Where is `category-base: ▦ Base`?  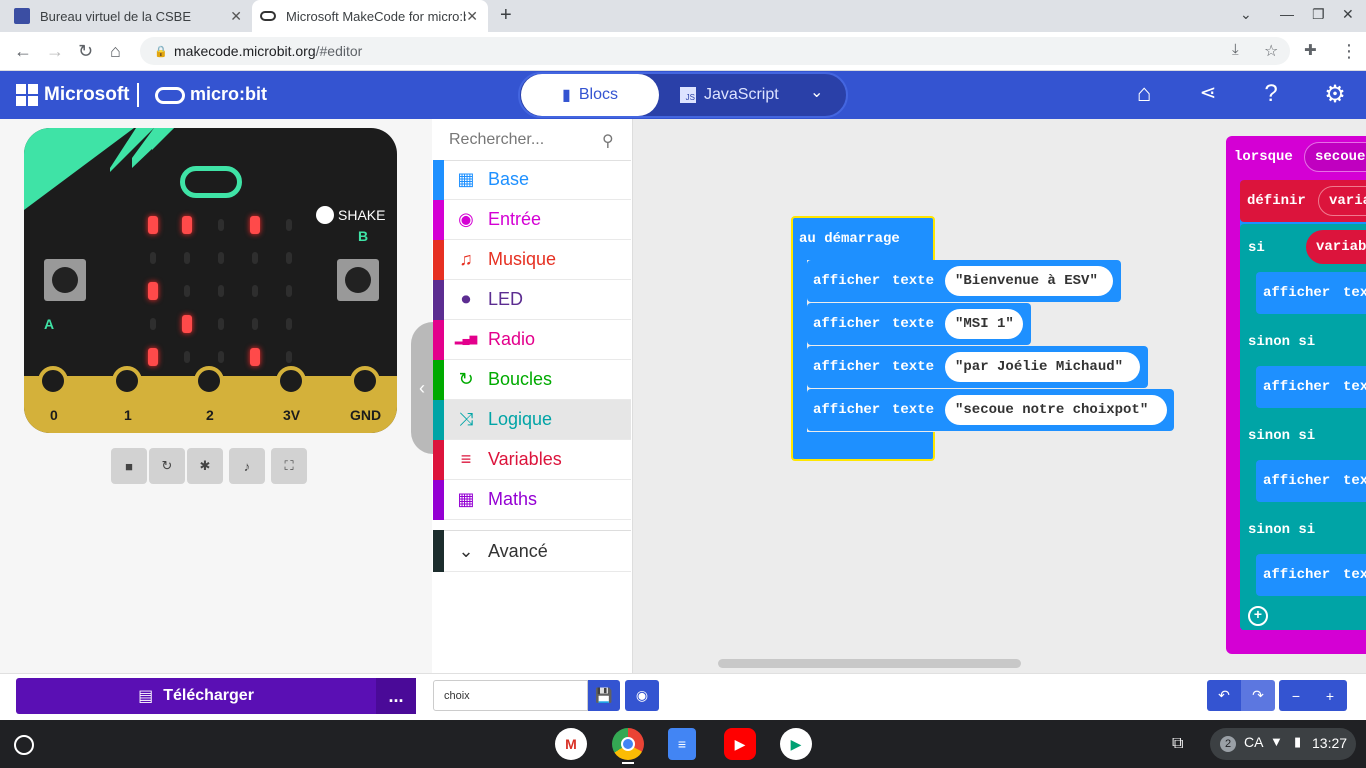
category-base: ▦ Base is located at coordinates (532, 179).